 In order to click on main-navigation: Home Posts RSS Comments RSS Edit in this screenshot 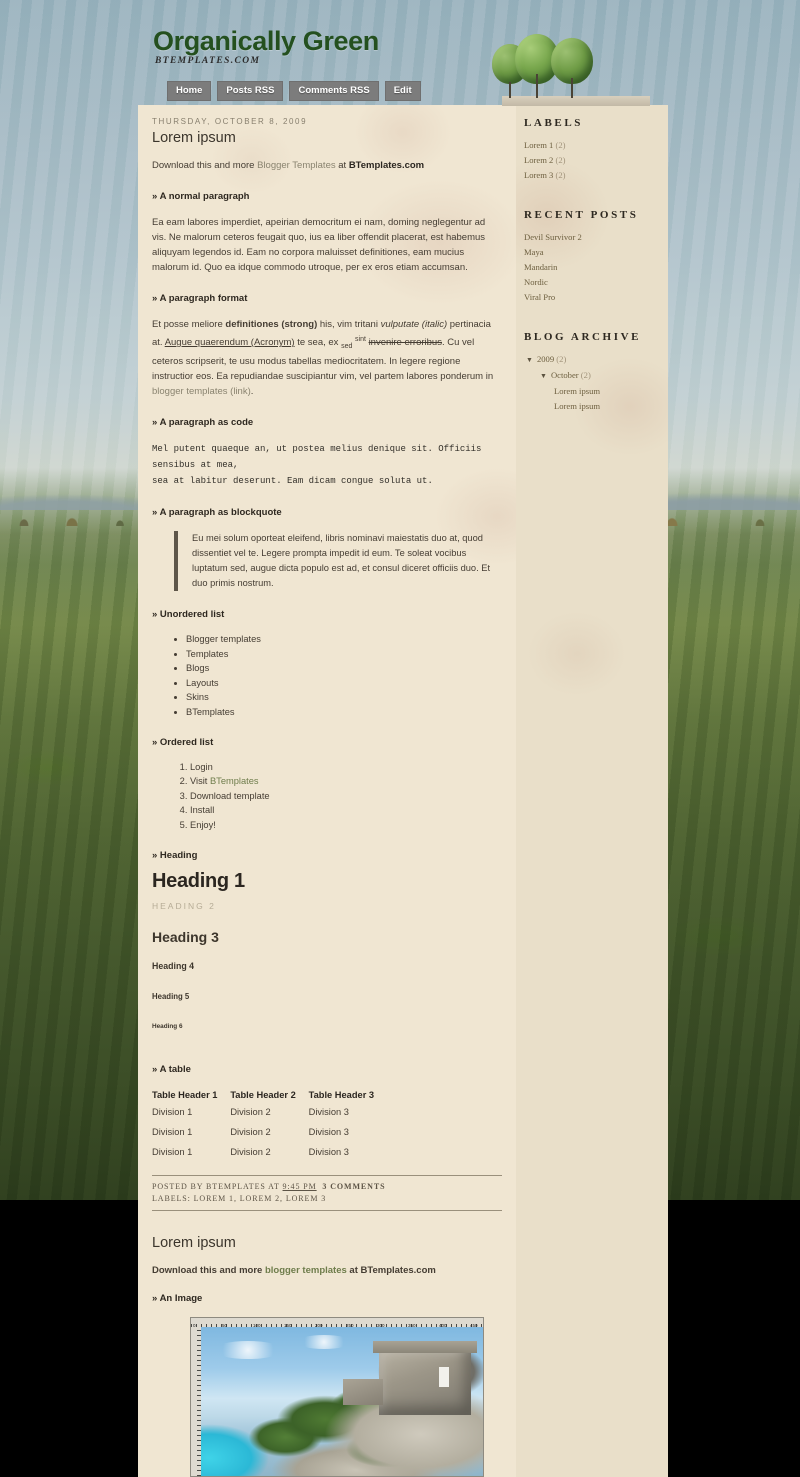, I will do `click(294, 91)`.